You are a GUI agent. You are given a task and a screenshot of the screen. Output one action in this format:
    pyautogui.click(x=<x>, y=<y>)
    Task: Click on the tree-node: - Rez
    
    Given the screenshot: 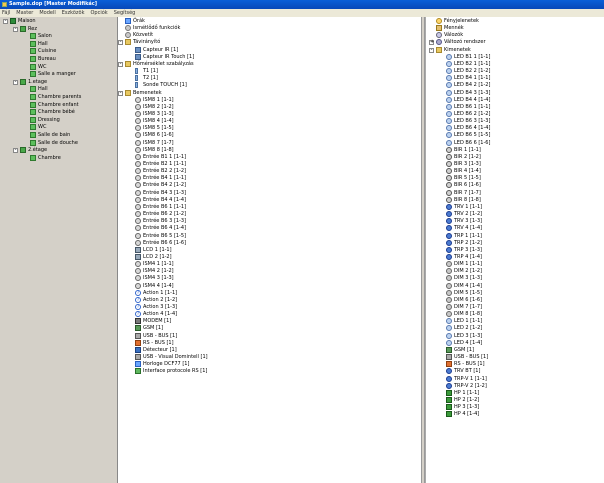 What is the action you would take?
    pyautogui.click(x=58, y=29)
    